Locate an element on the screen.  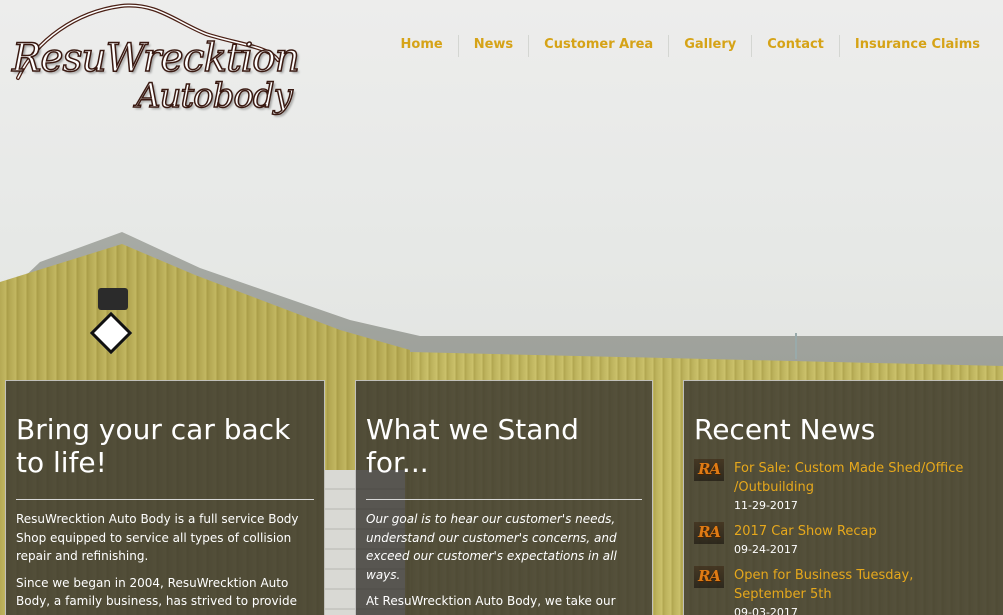
news-item-link: Open for Business Tuesday, September 5th is located at coordinates (861, 585).